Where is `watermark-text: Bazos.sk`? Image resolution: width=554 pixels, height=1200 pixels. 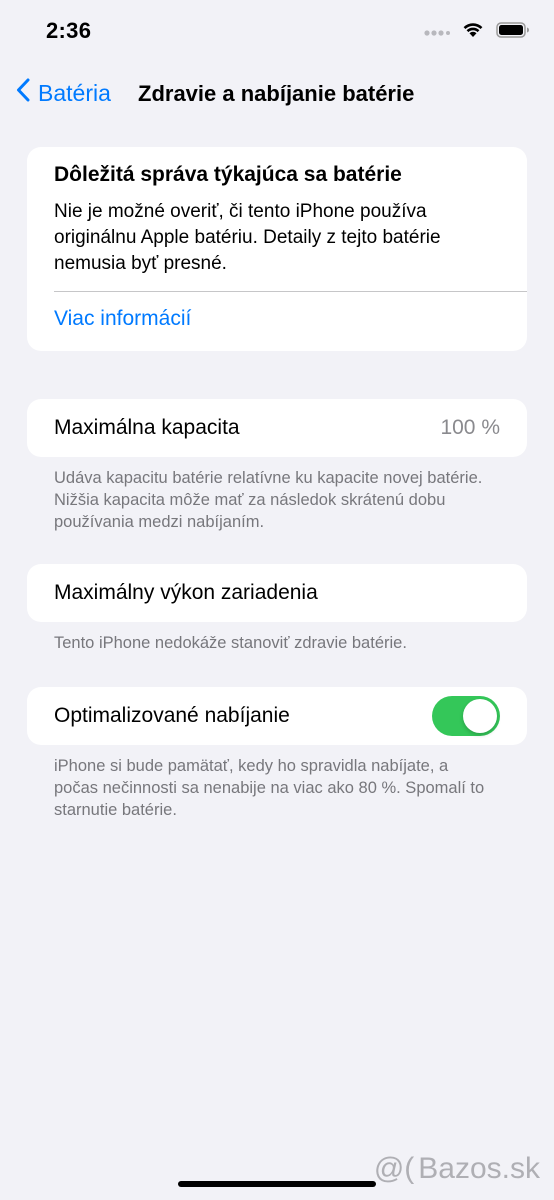
watermark-text: Bazos.sk is located at coordinates (479, 1168).